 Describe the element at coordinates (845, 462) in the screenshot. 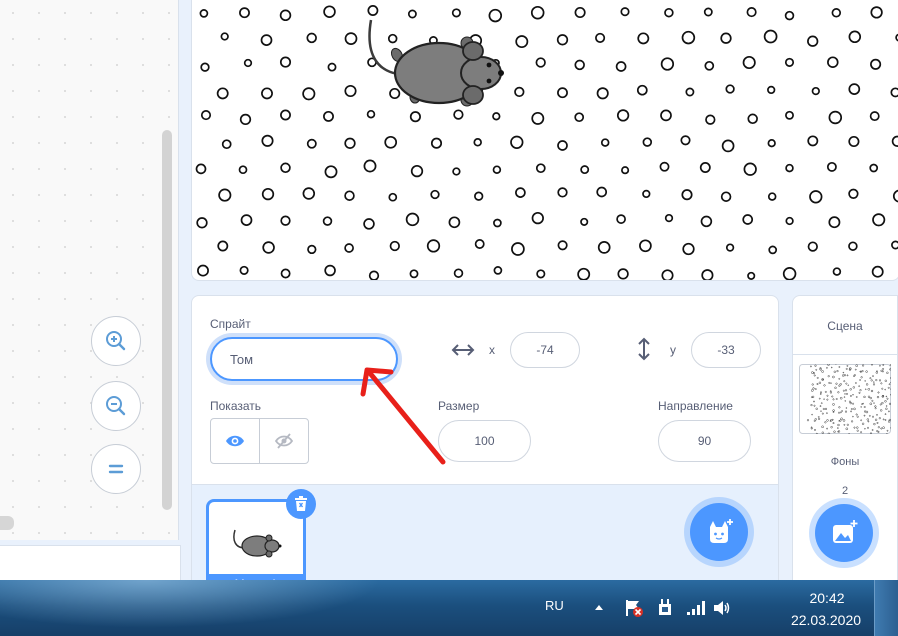

I see `backdrops-label: Фоны` at that location.